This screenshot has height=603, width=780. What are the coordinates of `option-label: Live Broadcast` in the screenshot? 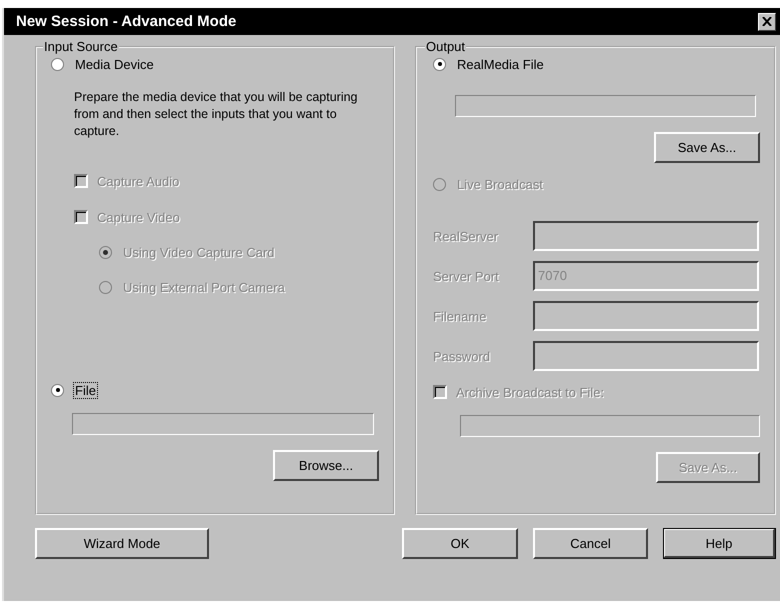 It's located at (500, 184).